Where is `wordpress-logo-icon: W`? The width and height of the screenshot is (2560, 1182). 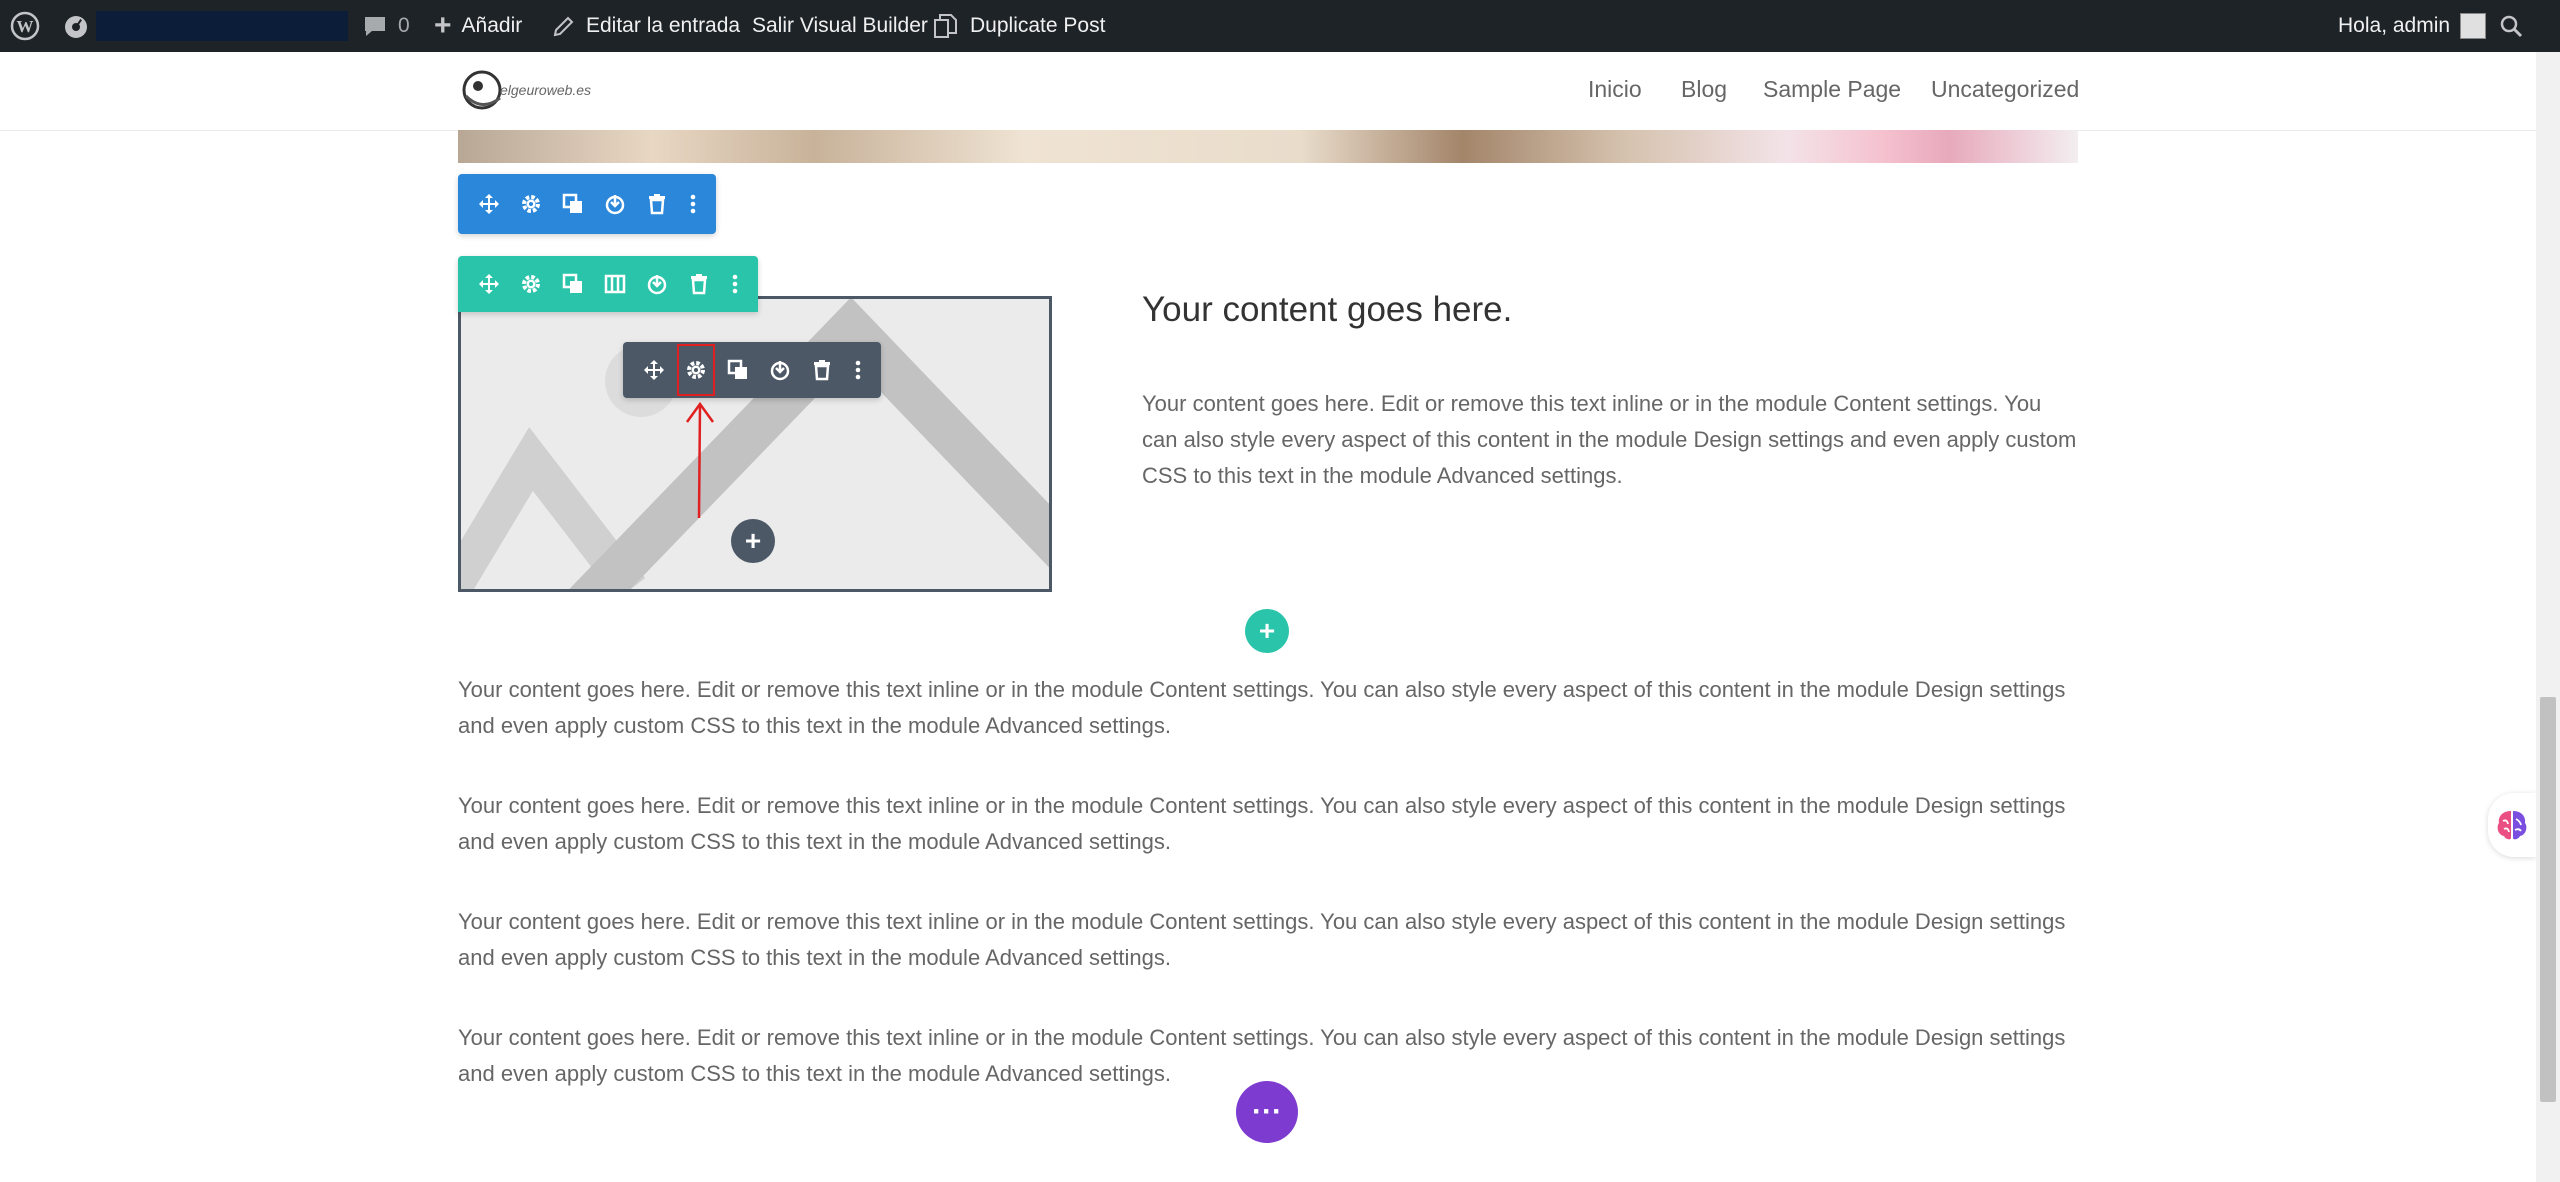 wordpress-logo-icon: W is located at coordinates (25, 26).